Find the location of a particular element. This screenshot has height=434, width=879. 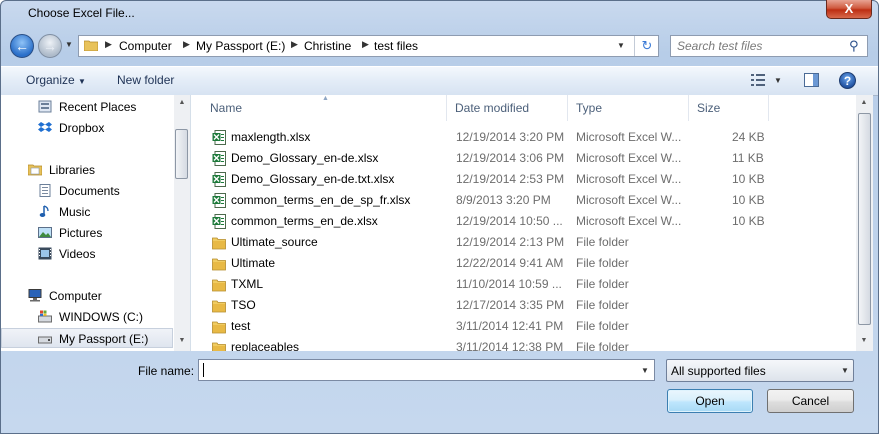

file-name: maxlength.xlsx is located at coordinates (271, 137).